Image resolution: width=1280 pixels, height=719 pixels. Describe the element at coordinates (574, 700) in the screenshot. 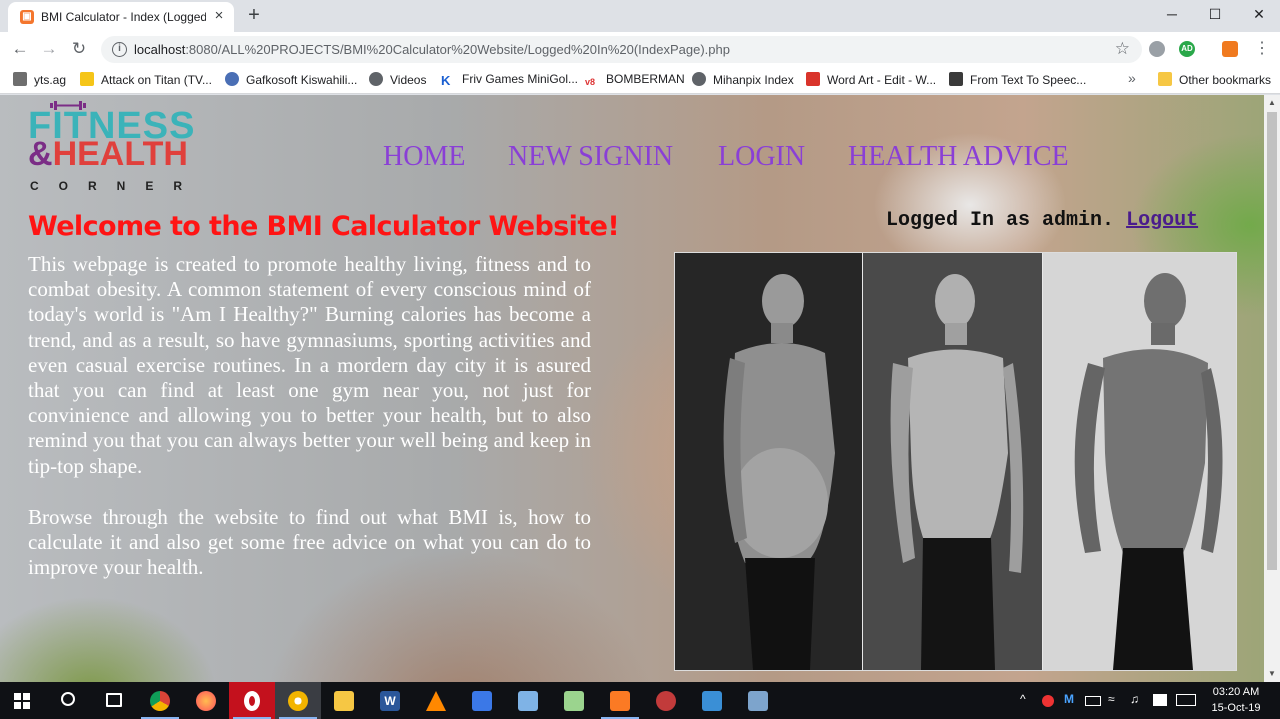

I see `folder-app-icon` at that location.